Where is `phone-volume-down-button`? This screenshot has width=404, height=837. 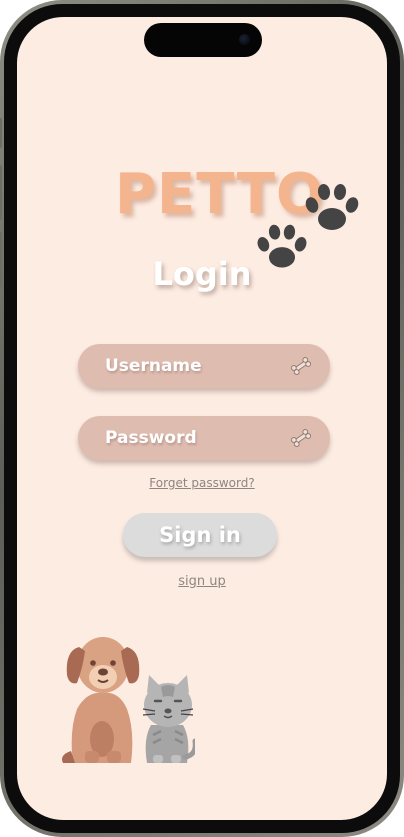 phone-volume-down-button is located at coordinates (1, 259).